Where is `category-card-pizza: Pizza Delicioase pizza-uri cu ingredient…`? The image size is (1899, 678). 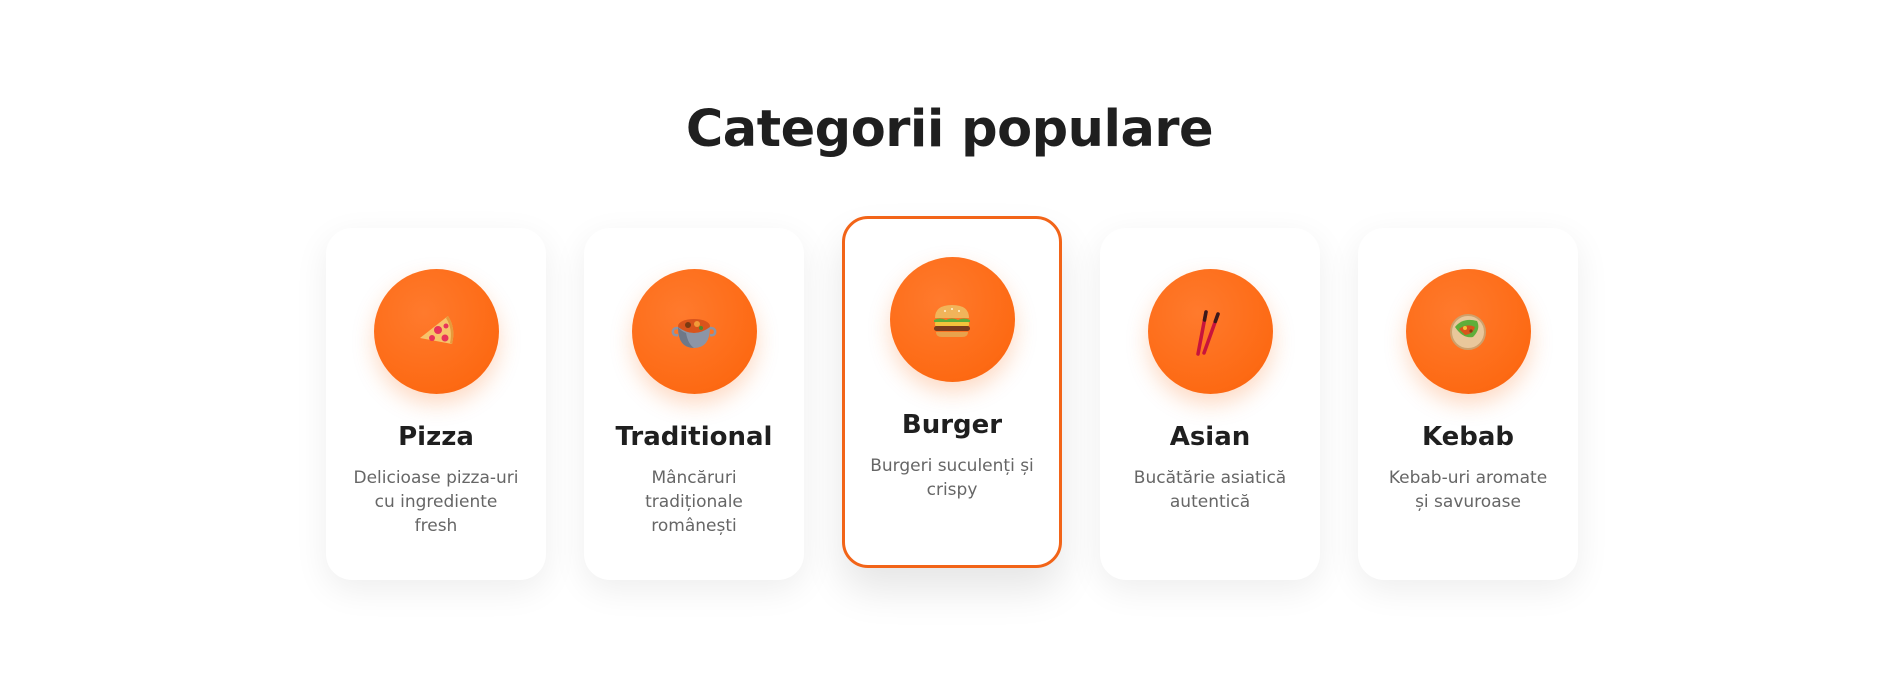
category-card-pizza: Pizza Delicioase pizza-uri cu ingredient… is located at coordinates (436, 404).